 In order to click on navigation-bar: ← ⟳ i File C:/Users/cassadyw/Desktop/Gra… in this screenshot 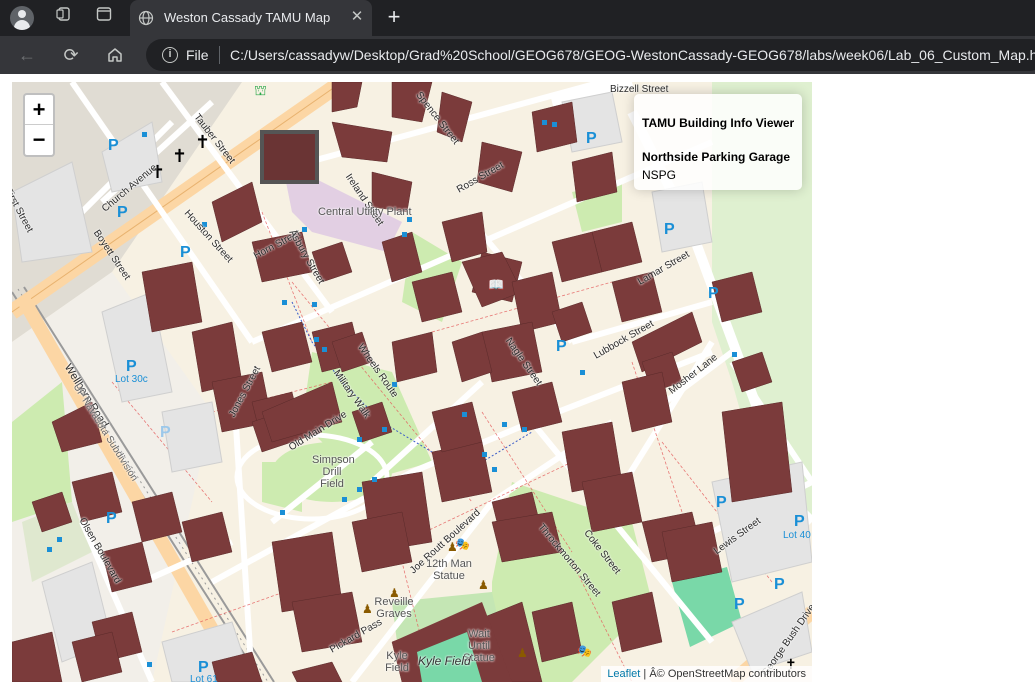, I will do `click(517, 55)`.